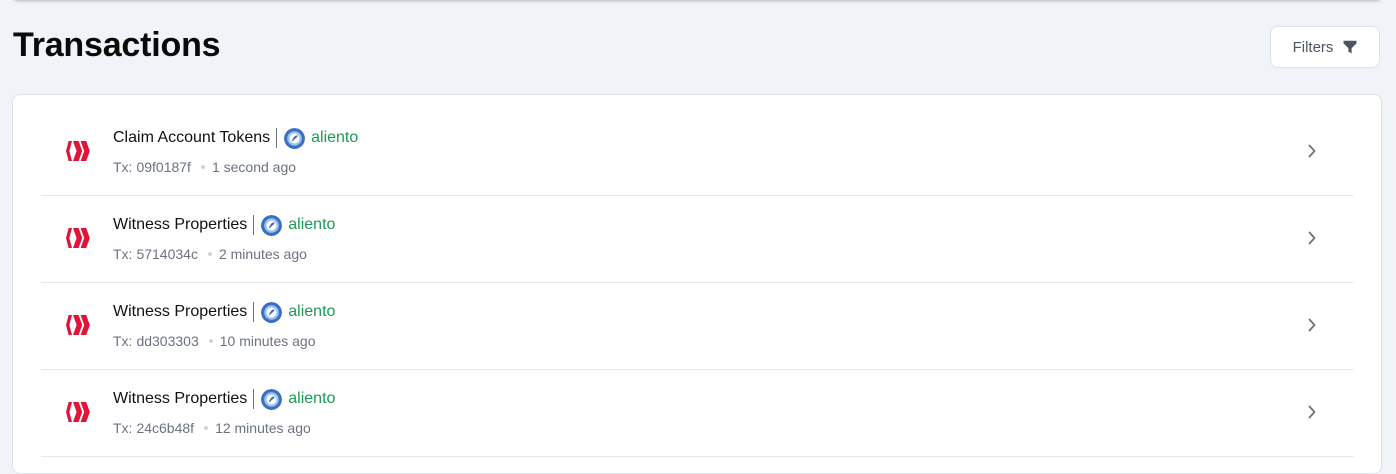  I want to click on tx-time: 10 minutes ago, so click(267, 341).